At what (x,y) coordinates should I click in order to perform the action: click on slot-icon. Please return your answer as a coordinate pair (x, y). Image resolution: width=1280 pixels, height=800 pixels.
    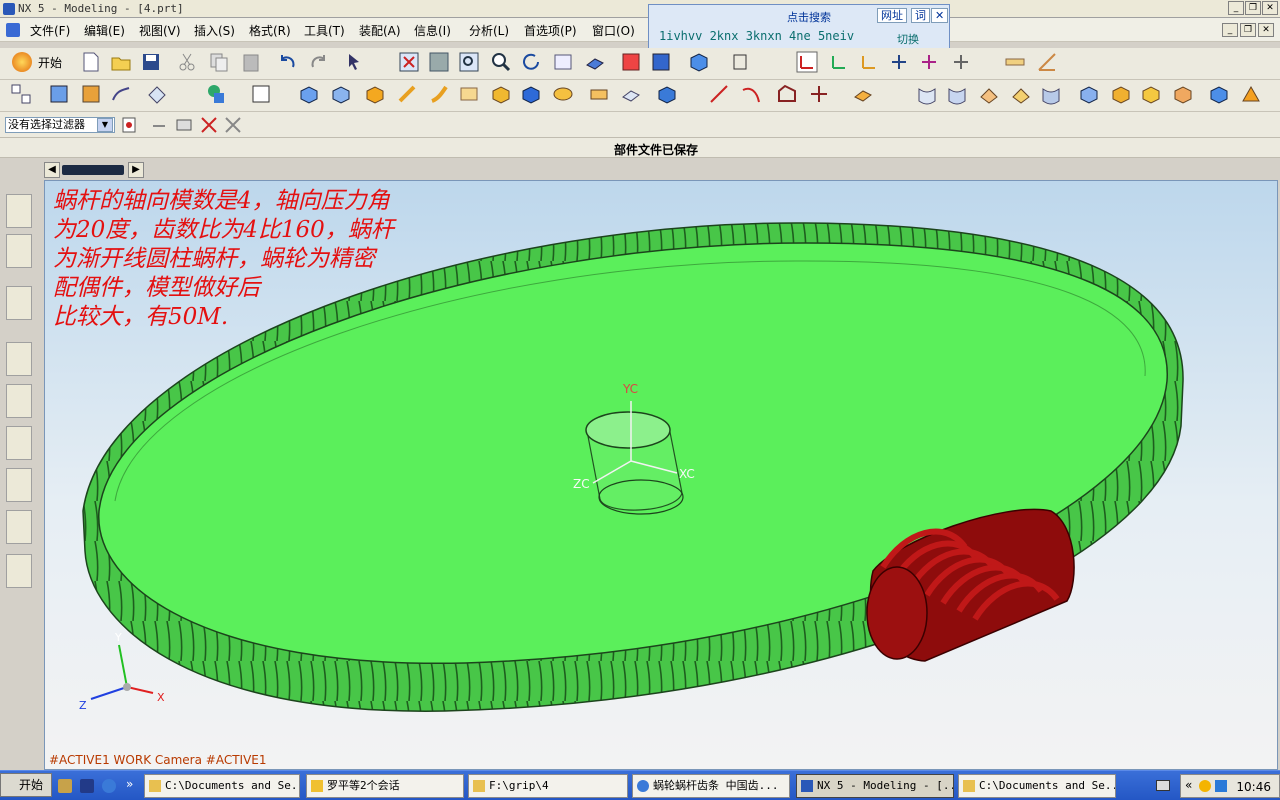
    Looking at the image, I should click on (631, 94).